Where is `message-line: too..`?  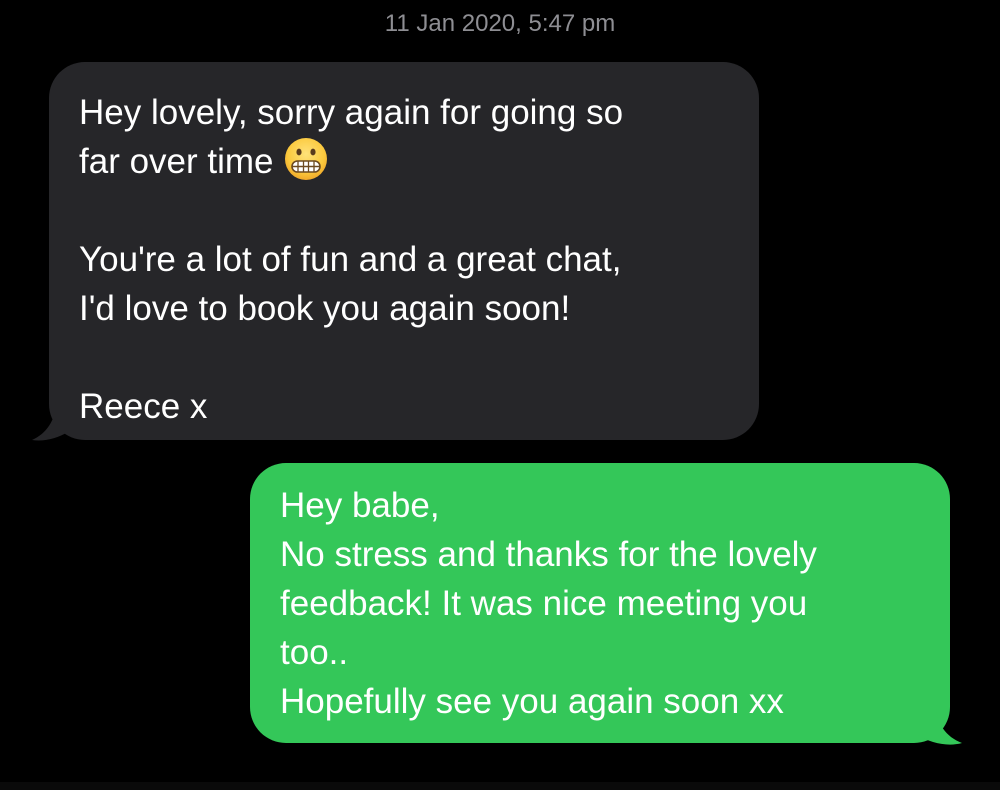 message-line: too.. is located at coordinates (314, 652).